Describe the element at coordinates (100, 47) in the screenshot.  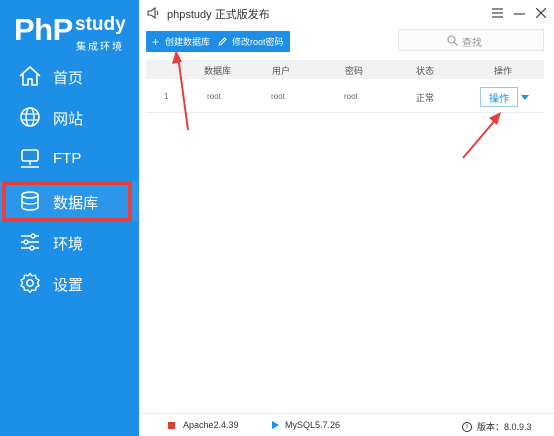
I see `logo-subtitle: 集成环境` at that location.